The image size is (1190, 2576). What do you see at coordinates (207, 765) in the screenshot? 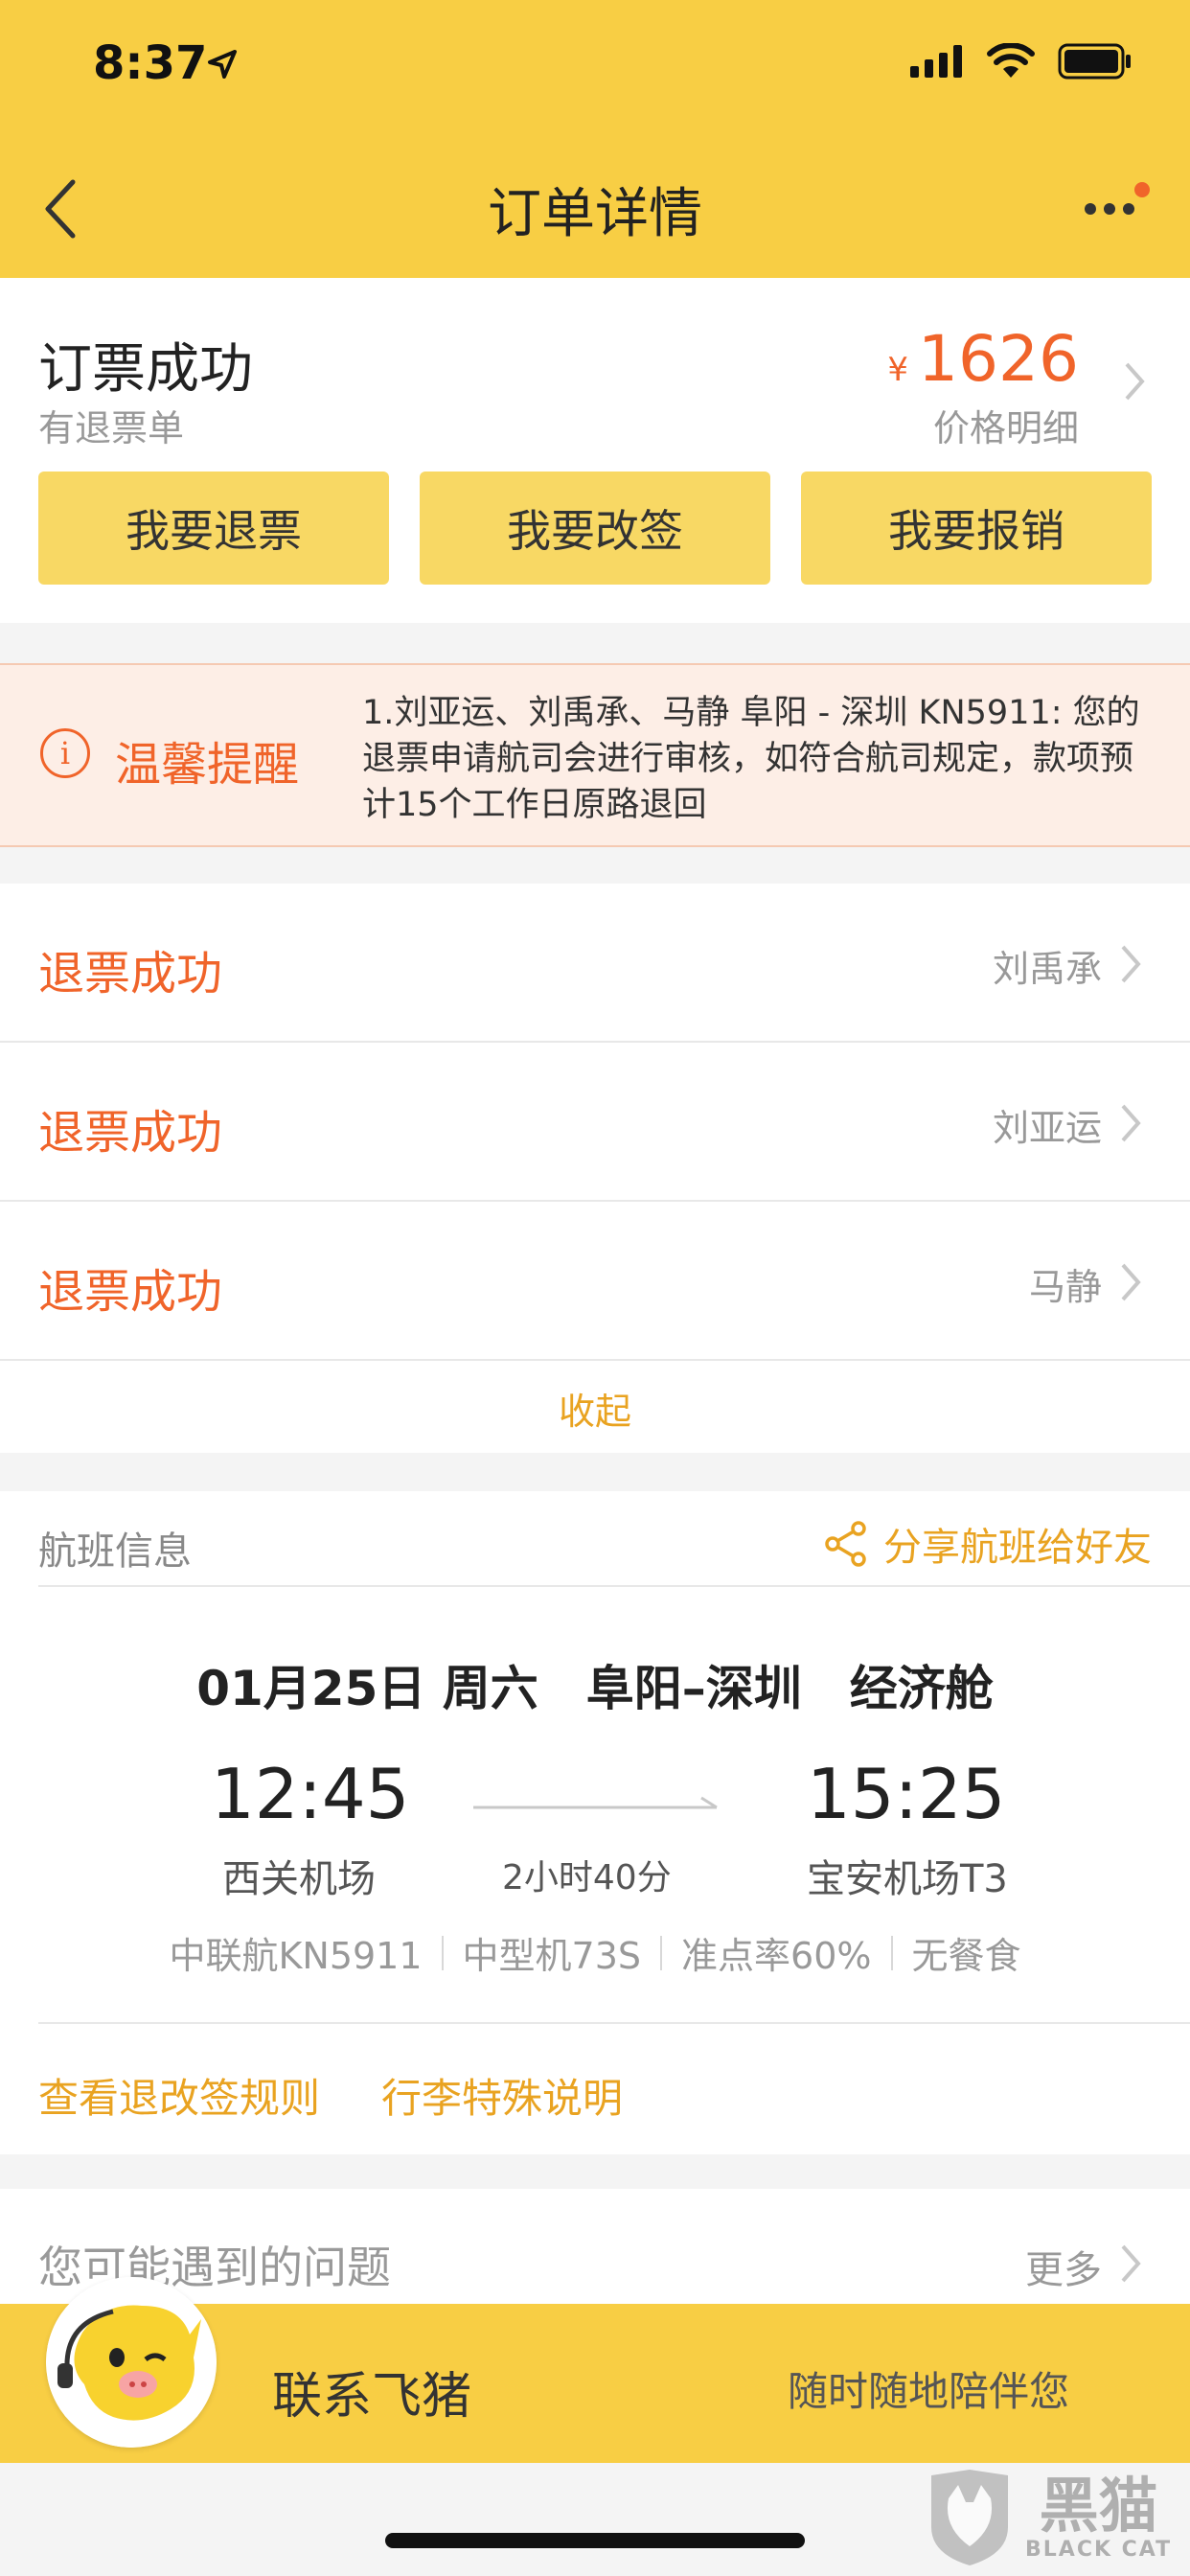
I see `reminder-title: 温馨提醒` at bounding box center [207, 765].